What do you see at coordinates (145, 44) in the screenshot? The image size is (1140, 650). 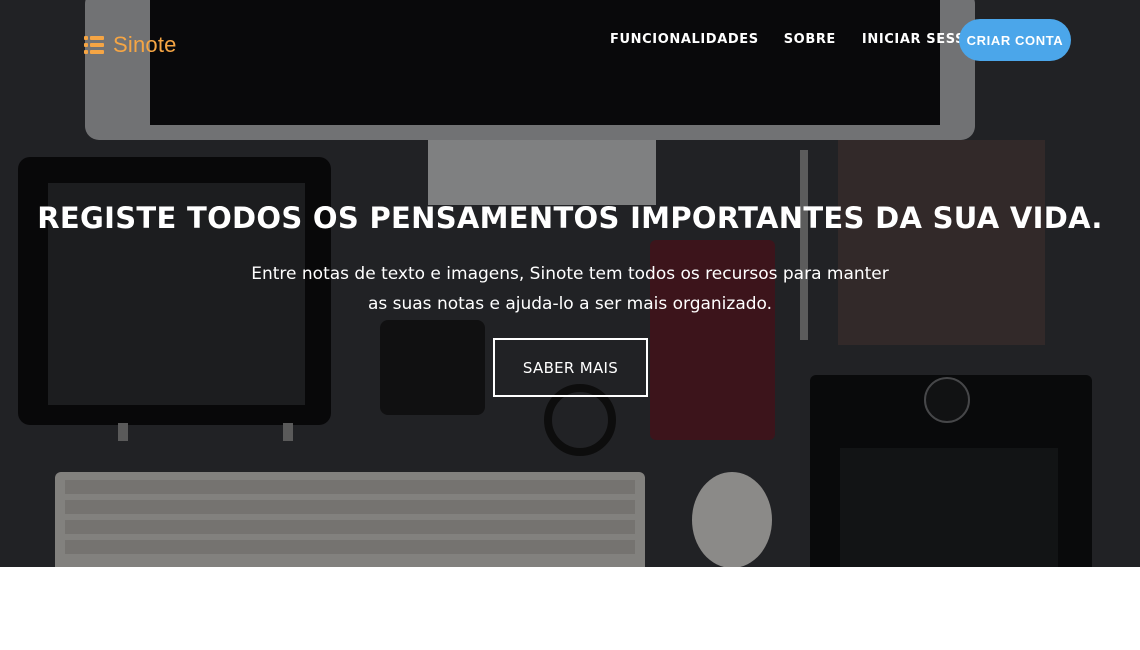 I see `brand-name: Sinote` at bounding box center [145, 44].